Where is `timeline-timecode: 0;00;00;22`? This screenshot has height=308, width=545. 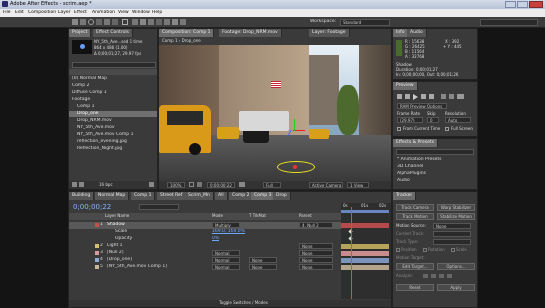 timeline-timecode: 0;00;00;22 is located at coordinates (92, 207).